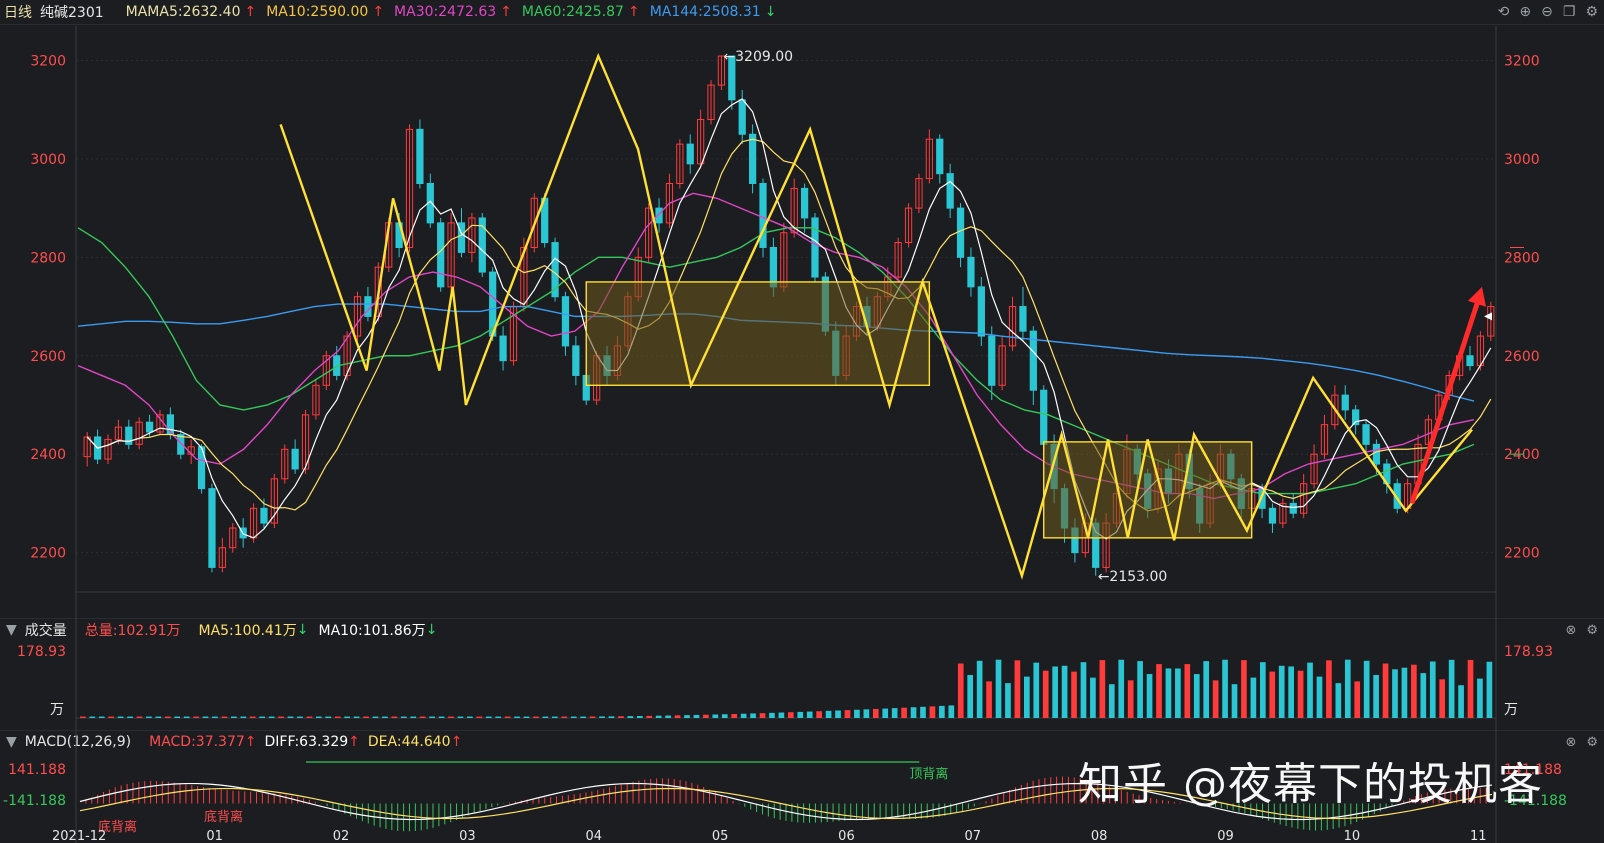 Image resolution: width=1604 pixels, height=843 pixels. What do you see at coordinates (48, 258) in the screenshot?
I see `price-tick-left: 2800` at bounding box center [48, 258].